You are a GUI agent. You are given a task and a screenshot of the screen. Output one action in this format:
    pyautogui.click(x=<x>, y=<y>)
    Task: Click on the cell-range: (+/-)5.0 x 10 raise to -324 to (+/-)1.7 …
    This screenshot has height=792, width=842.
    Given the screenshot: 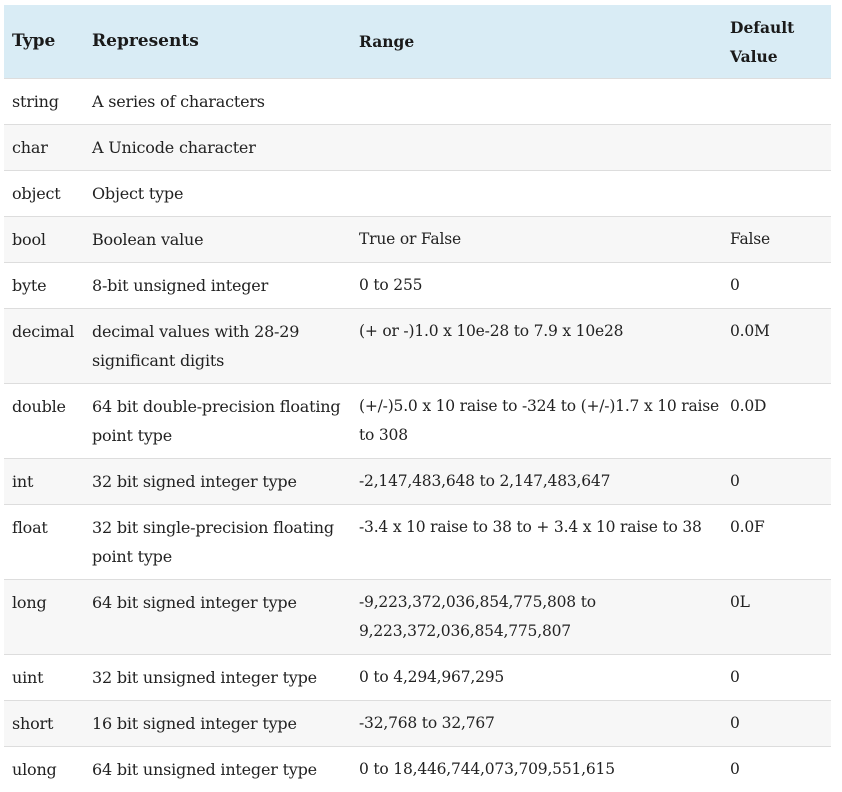 What is the action you would take?
    pyautogui.click(x=536, y=421)
    